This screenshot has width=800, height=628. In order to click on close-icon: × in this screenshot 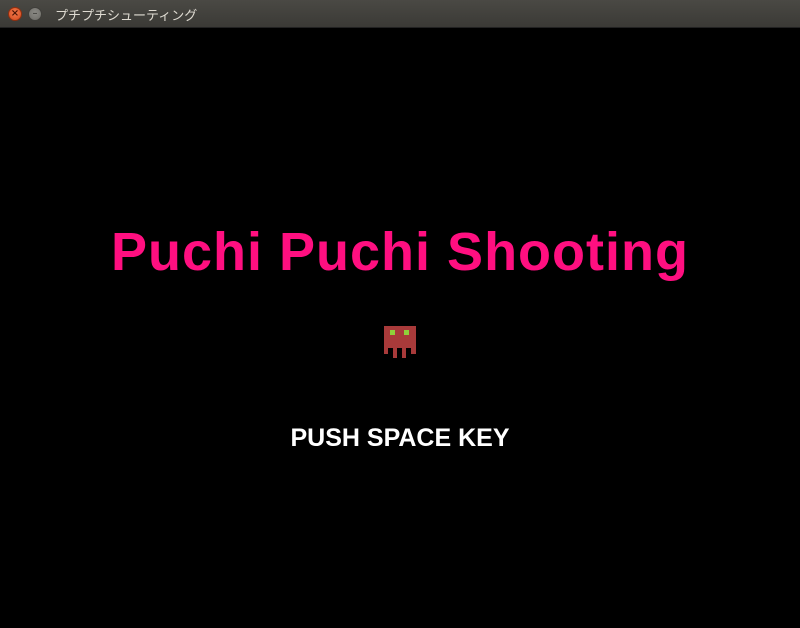, I will do `click(15, 14)`.